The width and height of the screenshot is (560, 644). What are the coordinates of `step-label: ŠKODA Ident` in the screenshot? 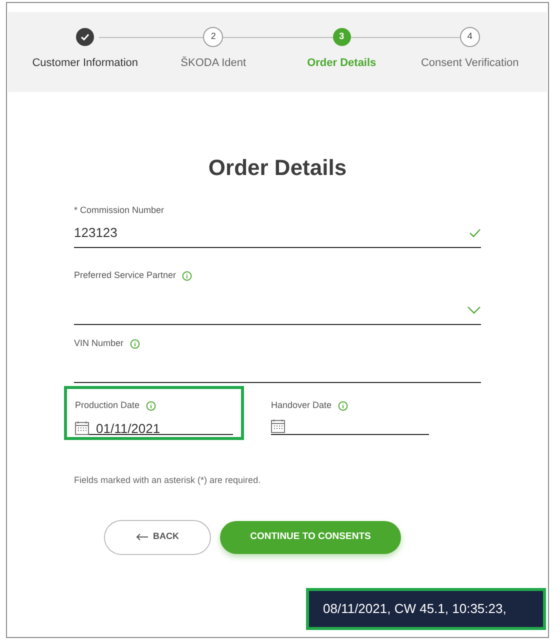 It's located at (213, 63).